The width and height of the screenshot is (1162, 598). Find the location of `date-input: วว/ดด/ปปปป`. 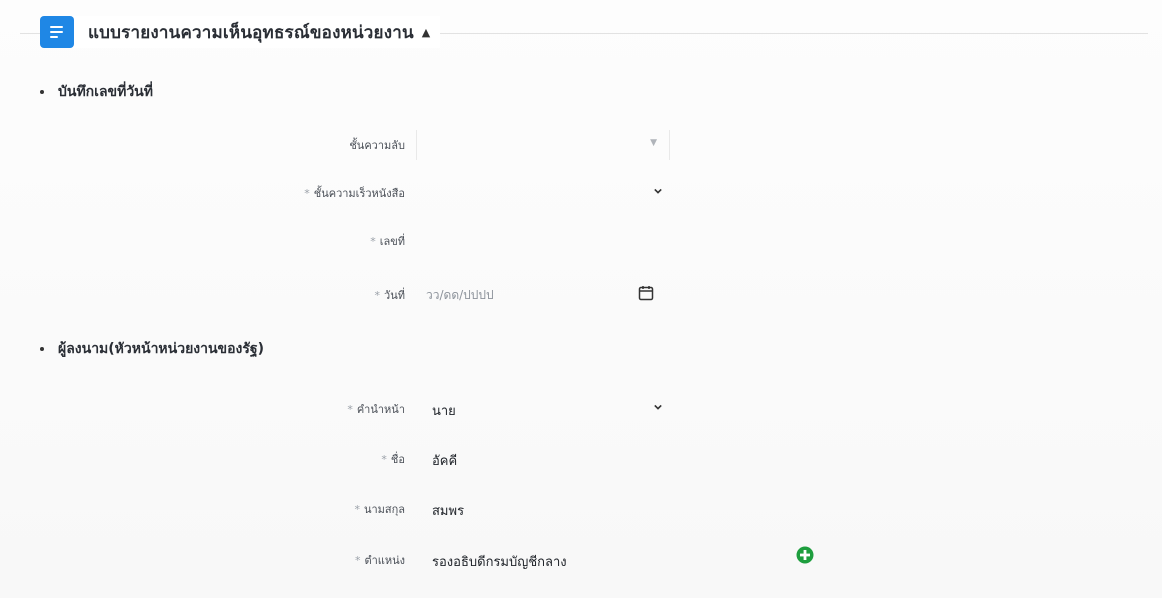

date-input: วว/ดด/ปปปป is located at coordinates (542, 295).